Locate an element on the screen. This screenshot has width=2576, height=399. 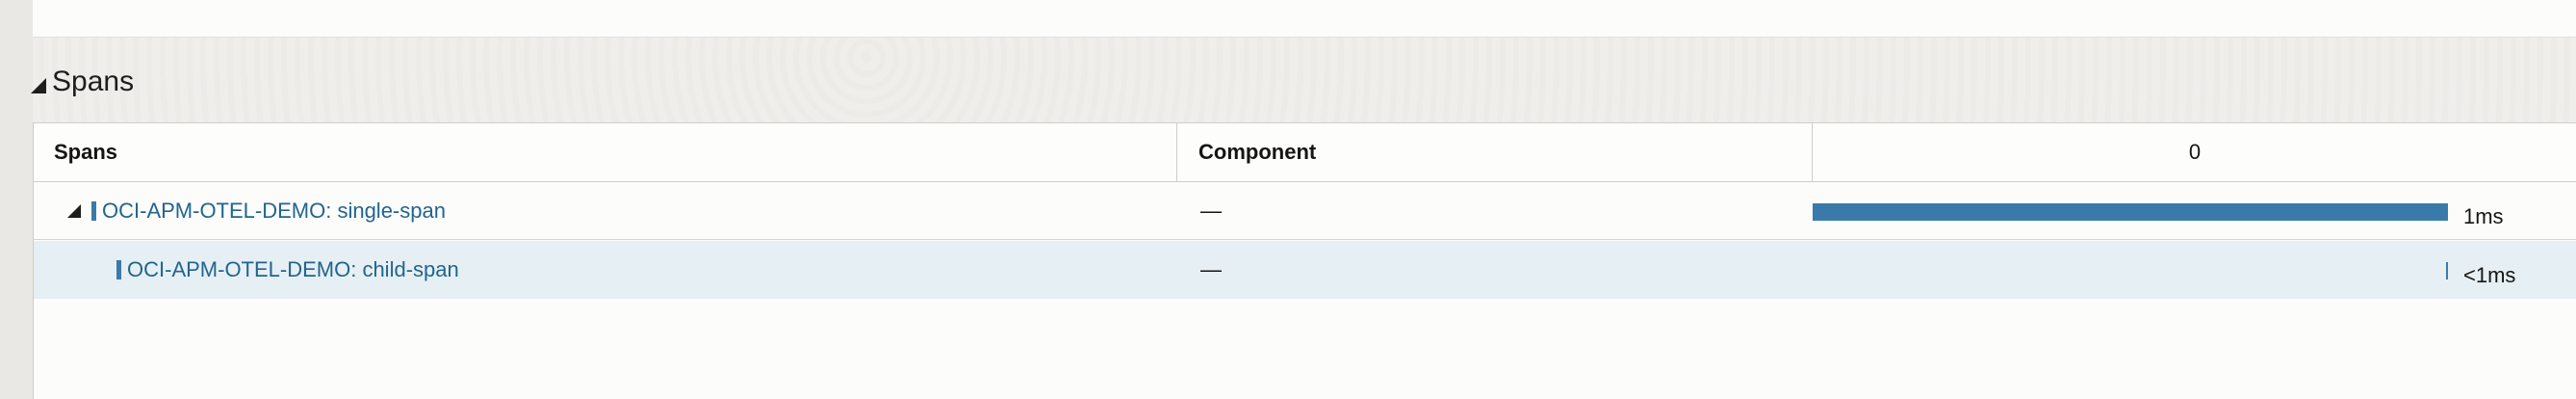
duration-label: 1ms is located at coordinates (2483, 216).